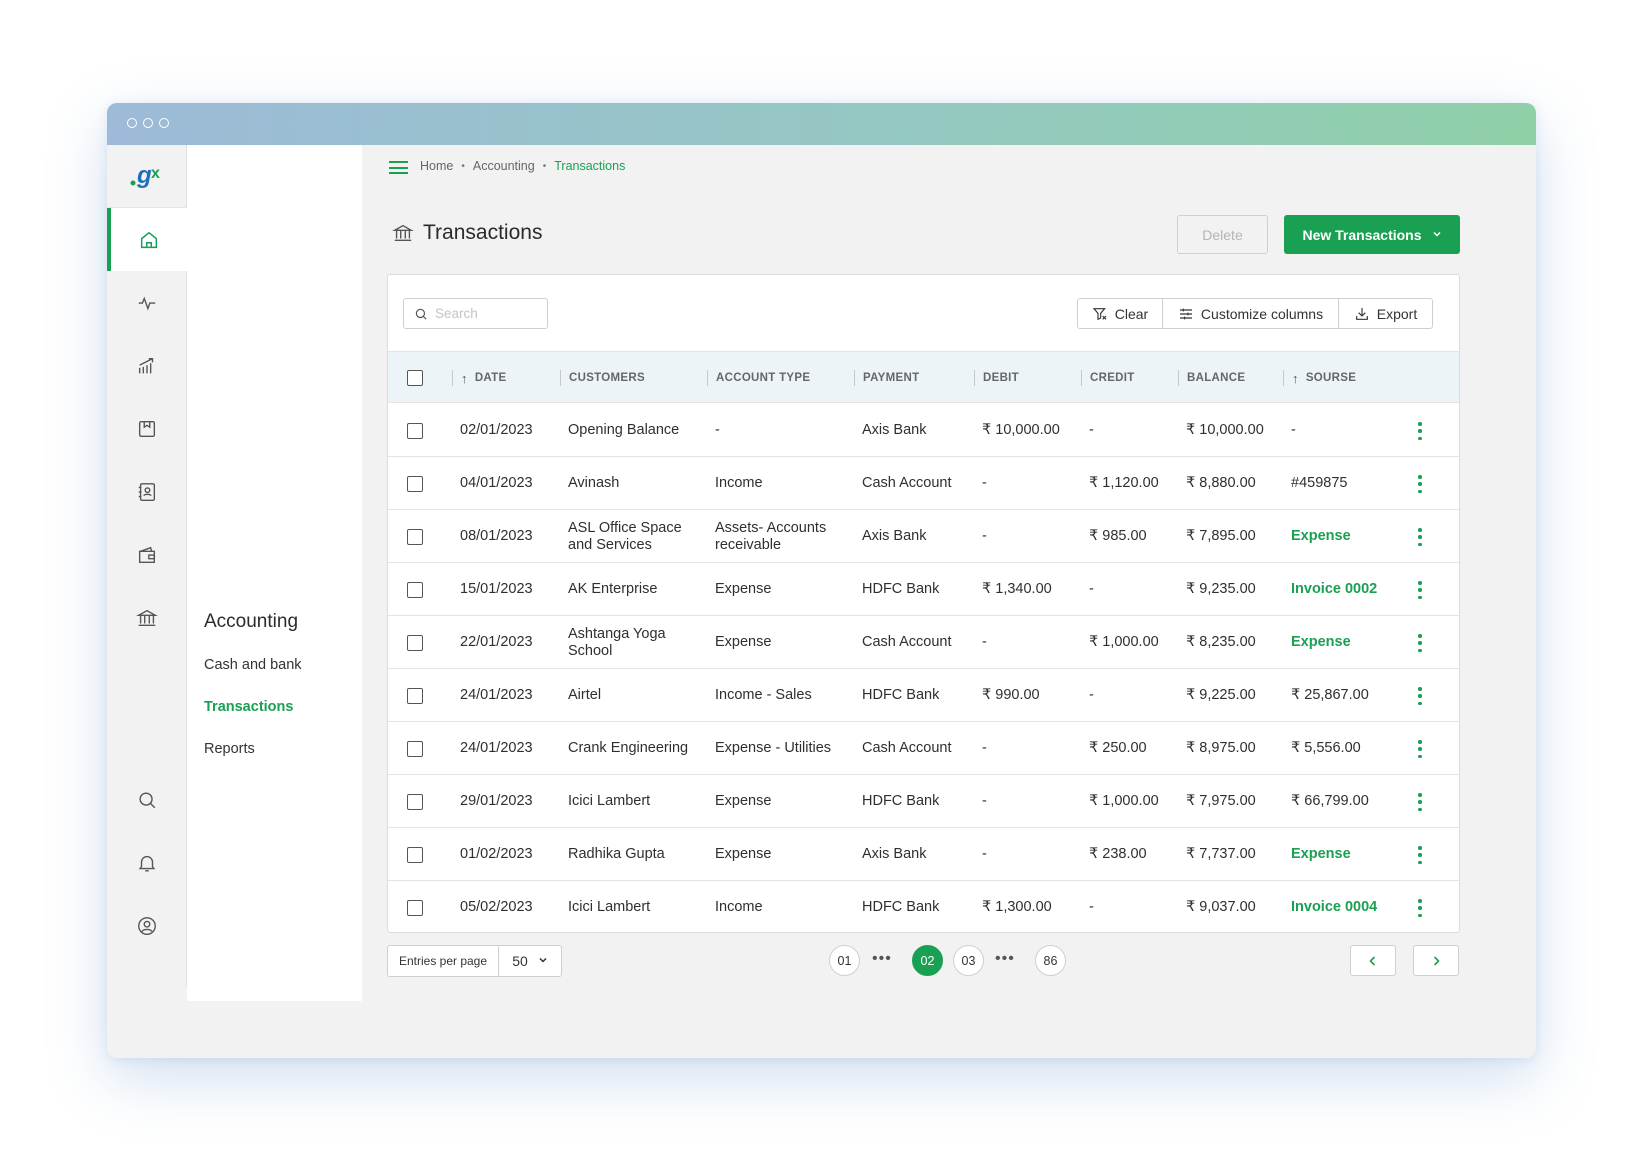 Image resolution: width=1639 pixels, height=1168 pixels. I want to click on svg-text: x, so click(155, 173).